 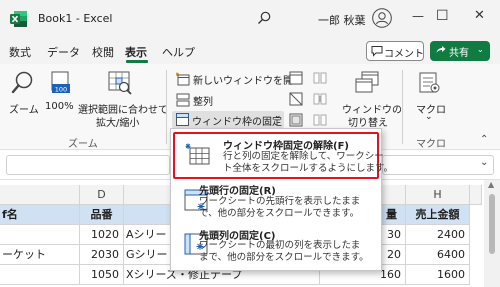 What do you see at coordinates (59, 106) in the screenshot?
I see `zoom-100-label: 100%` at bounding box center [59, 106].